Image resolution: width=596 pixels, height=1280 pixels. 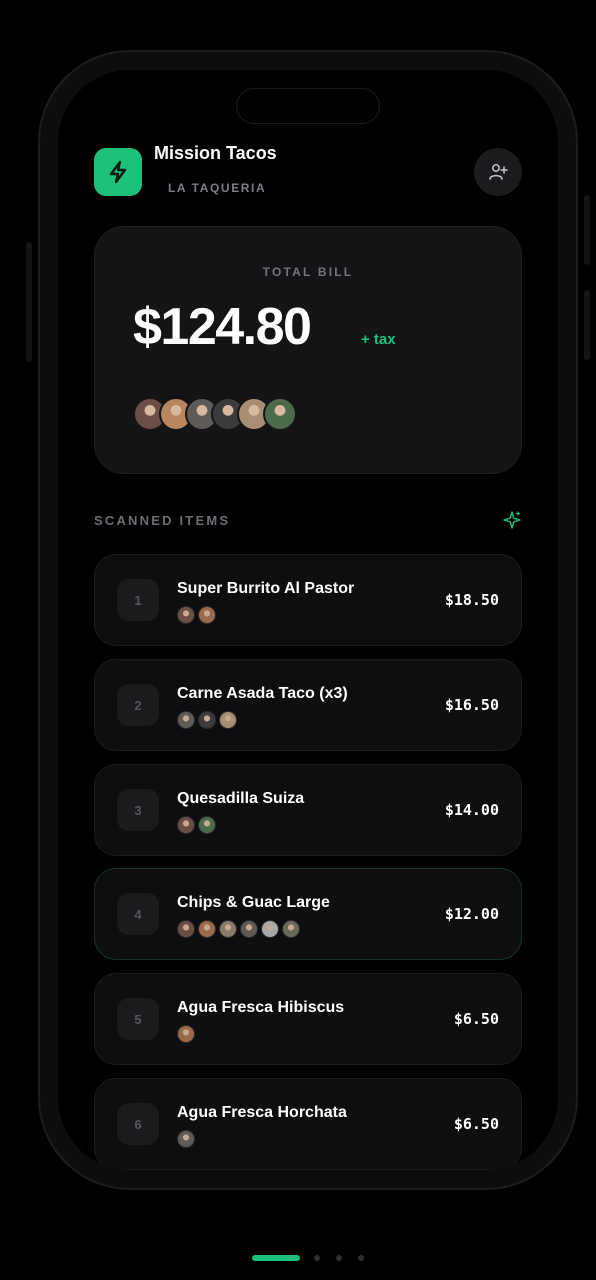 What do you see at coordinates (138, 600) in the screenshot?
I see `item-number: 1` at bounding box center [138, 600].